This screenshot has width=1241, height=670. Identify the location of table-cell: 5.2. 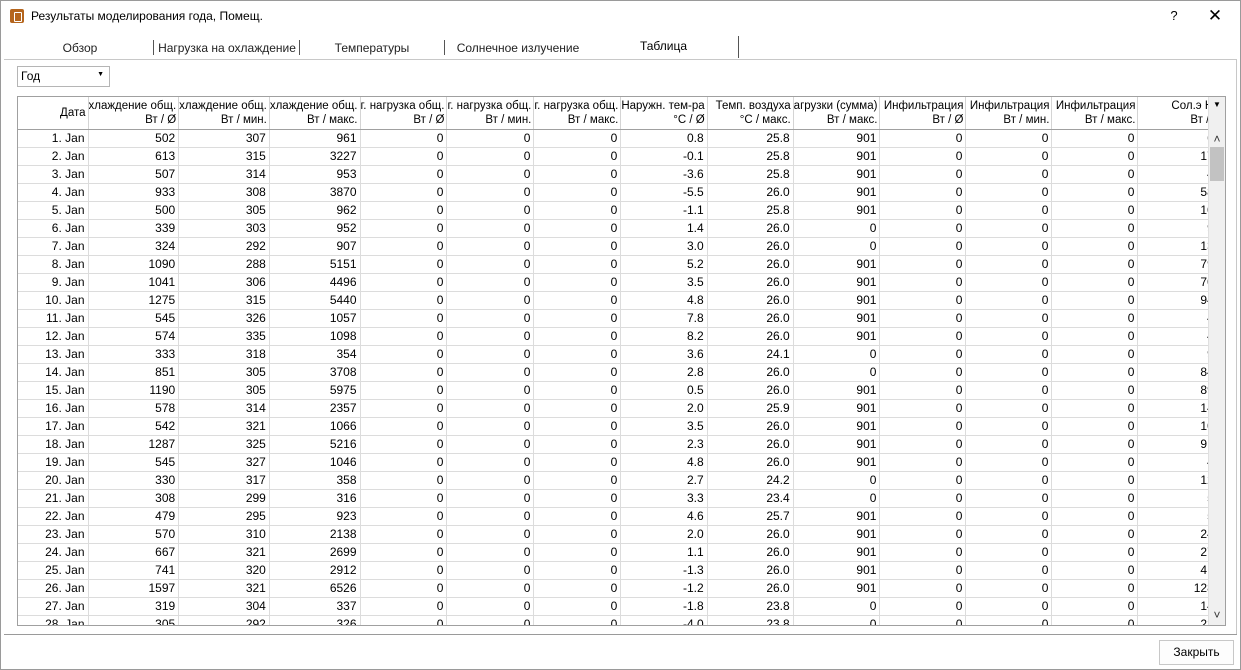
(664, 264).